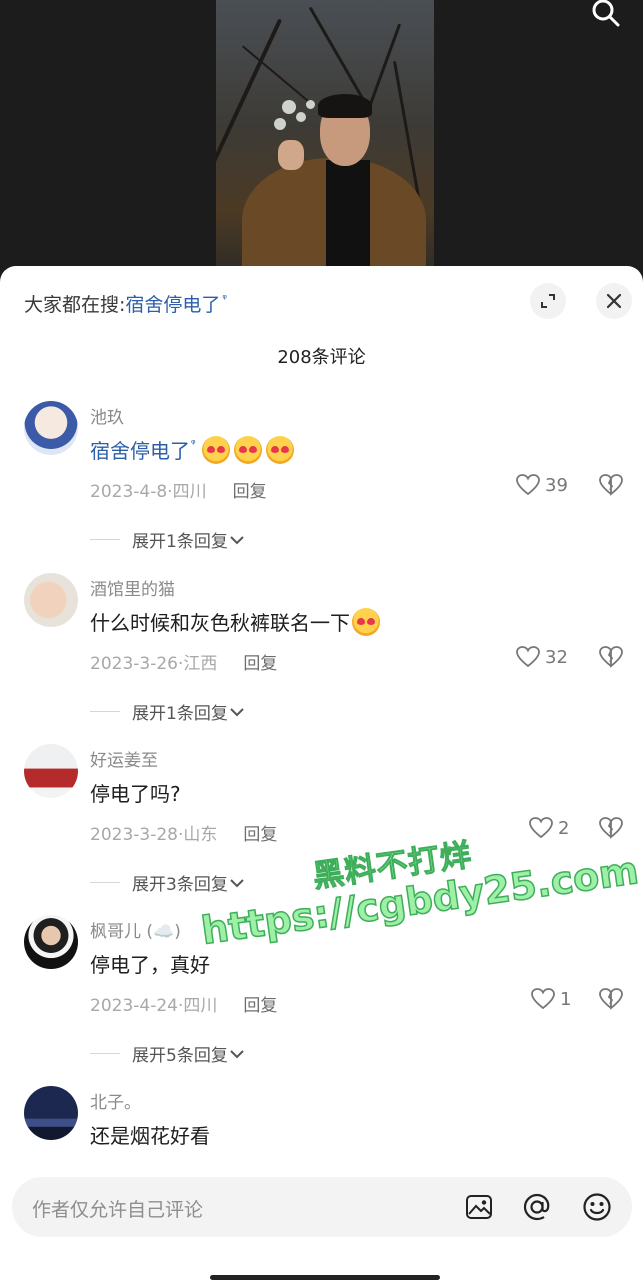  I want to click on comment-item: 枫哥儿 (☁️) 停电了，真好 2023-4-24·四川 回复 1 展开5条回复, so click(321, 1001).